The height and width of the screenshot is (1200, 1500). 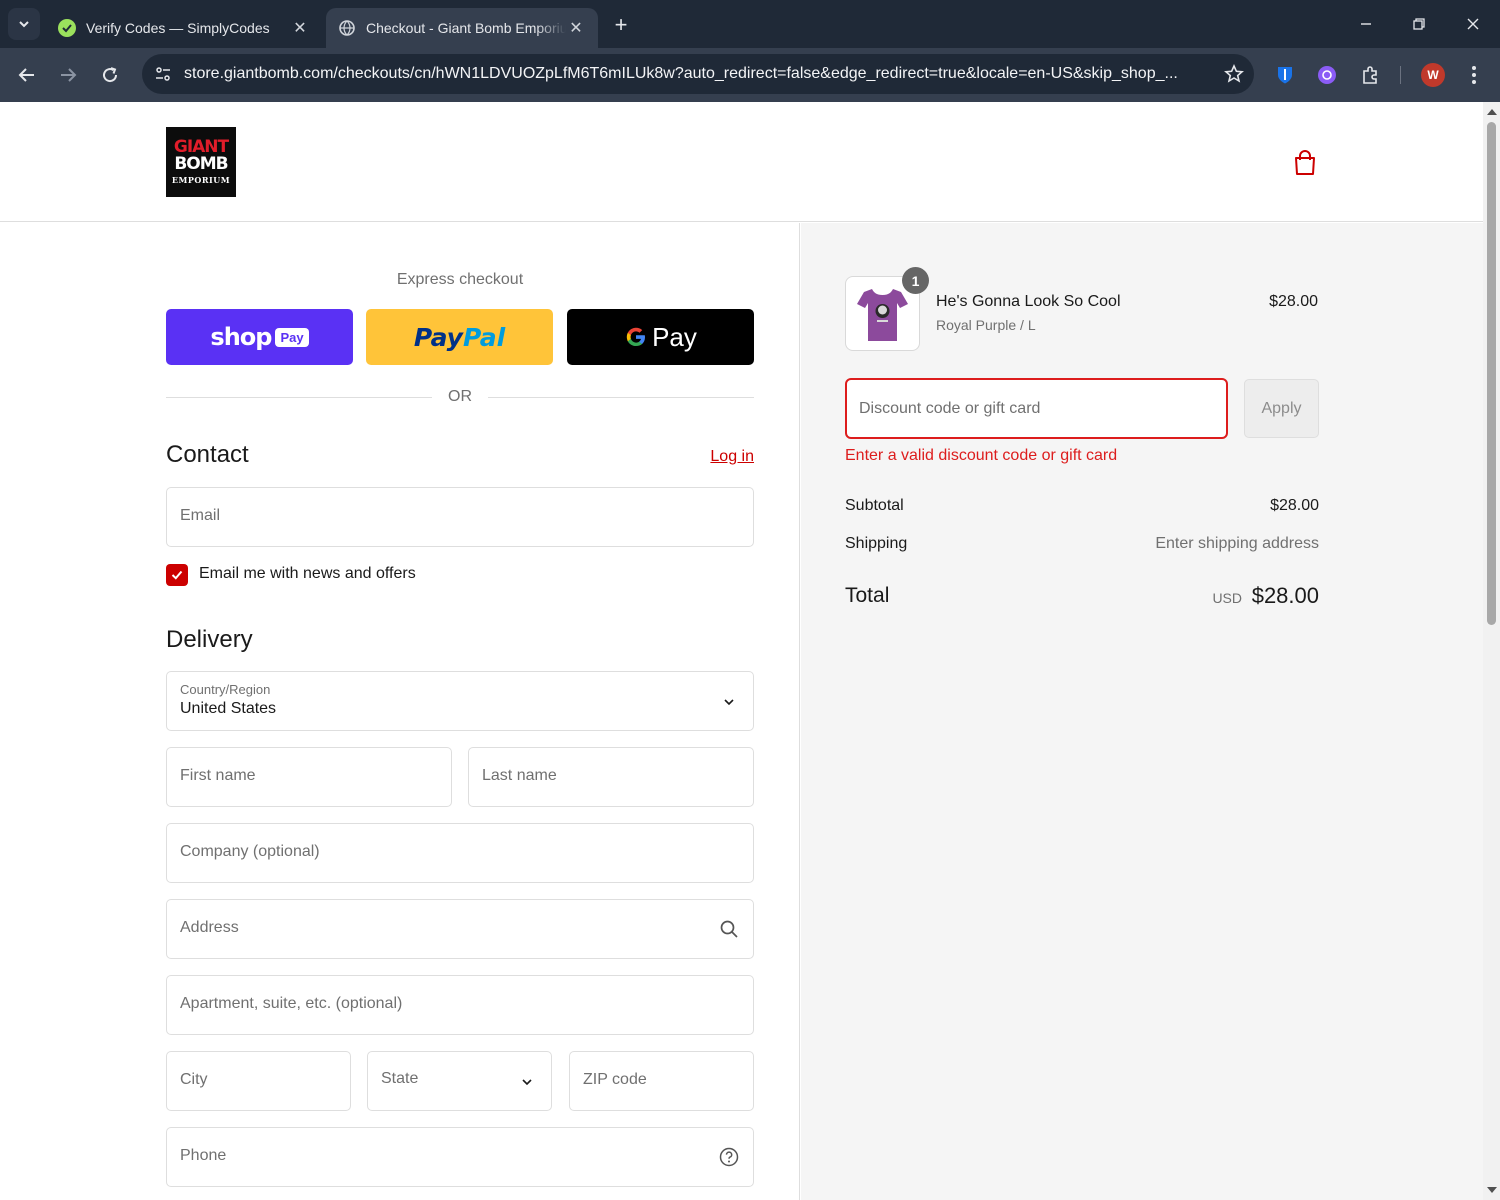 What do you see at coordinates (438, 337) in the screenshot?
I see `paypal-wordmark-1: Pay` at bounding box center [438, 337].